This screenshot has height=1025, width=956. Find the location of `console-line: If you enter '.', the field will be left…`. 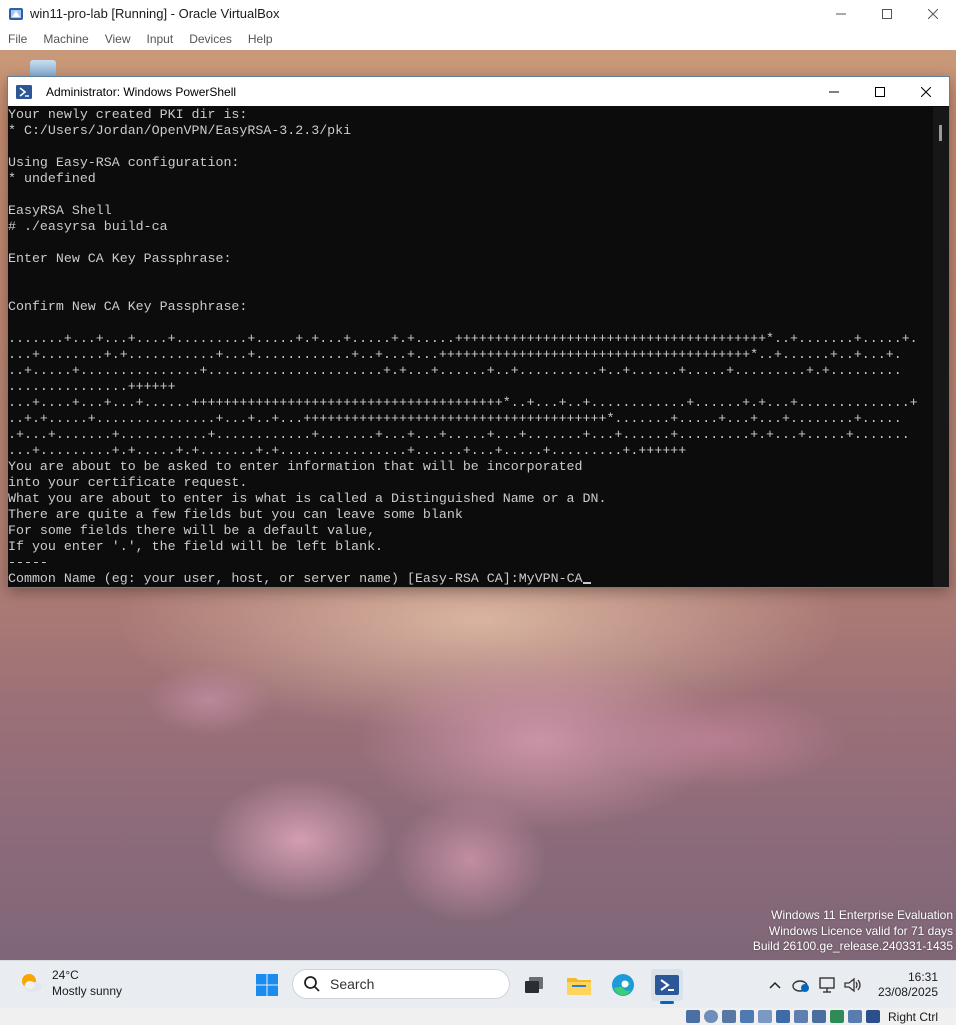

console-line: If you enter '.', the field will be left… is located at coordinates (196, 546).